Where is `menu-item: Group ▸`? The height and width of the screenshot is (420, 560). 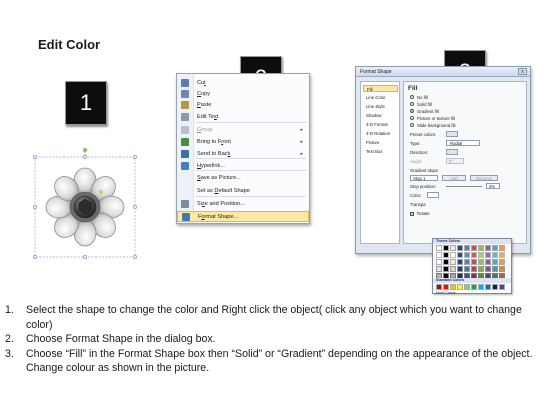
menu-item: Group ▸ is located at coordinates (243, 129).